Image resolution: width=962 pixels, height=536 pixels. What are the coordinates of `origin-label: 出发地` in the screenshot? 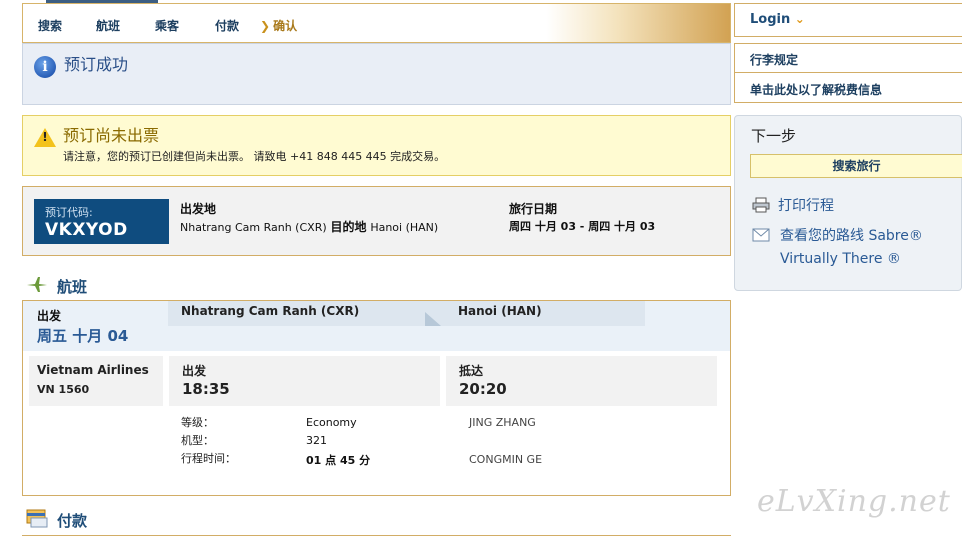 It's located at (198, 209).